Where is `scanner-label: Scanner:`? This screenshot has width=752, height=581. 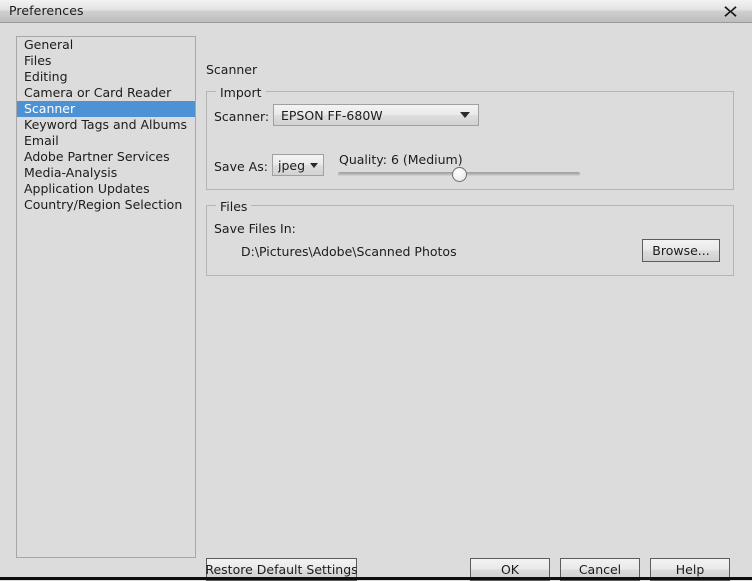 scanner-label: Scanner: is located at coordinates (242, 116).